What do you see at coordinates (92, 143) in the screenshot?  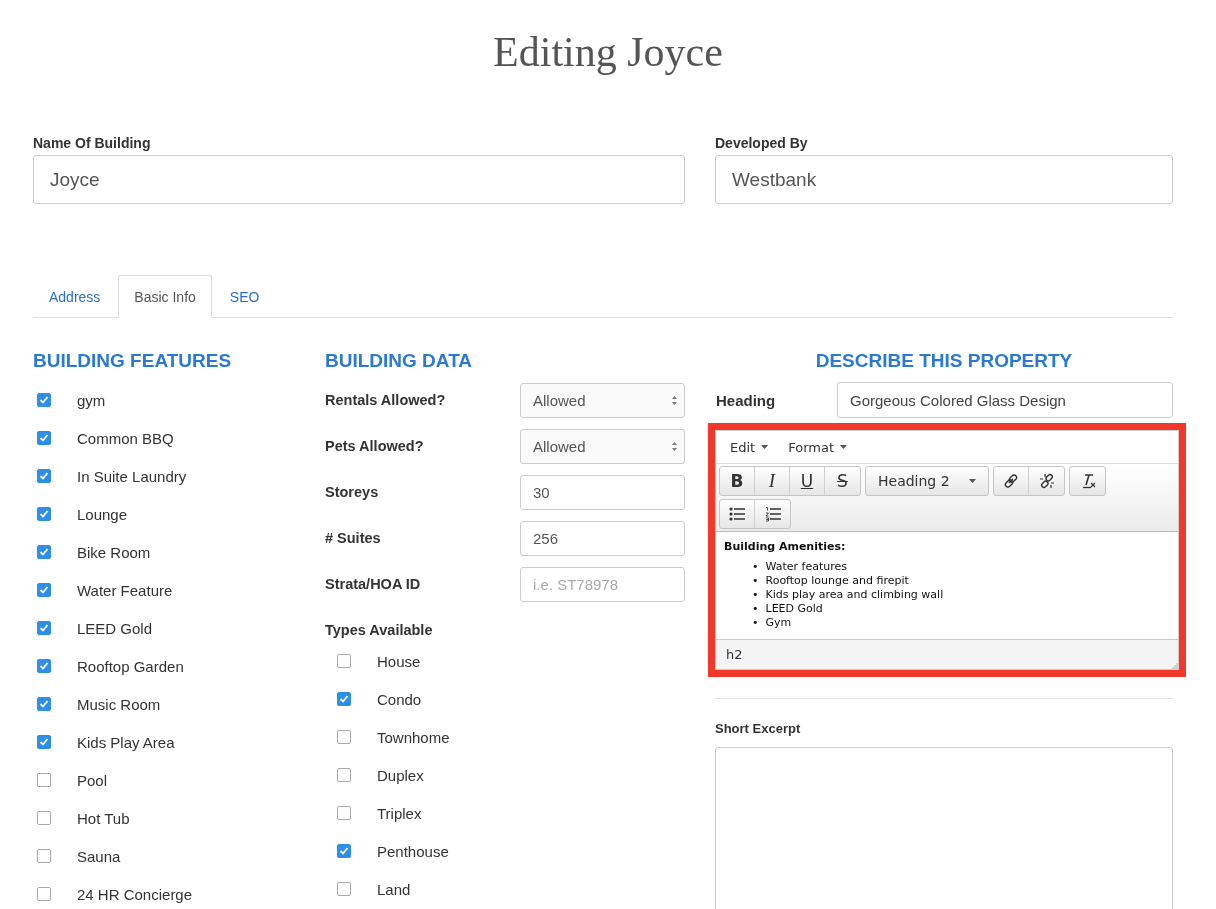 I see `field-label: Name Of Building` at bounding box center [92, 143].